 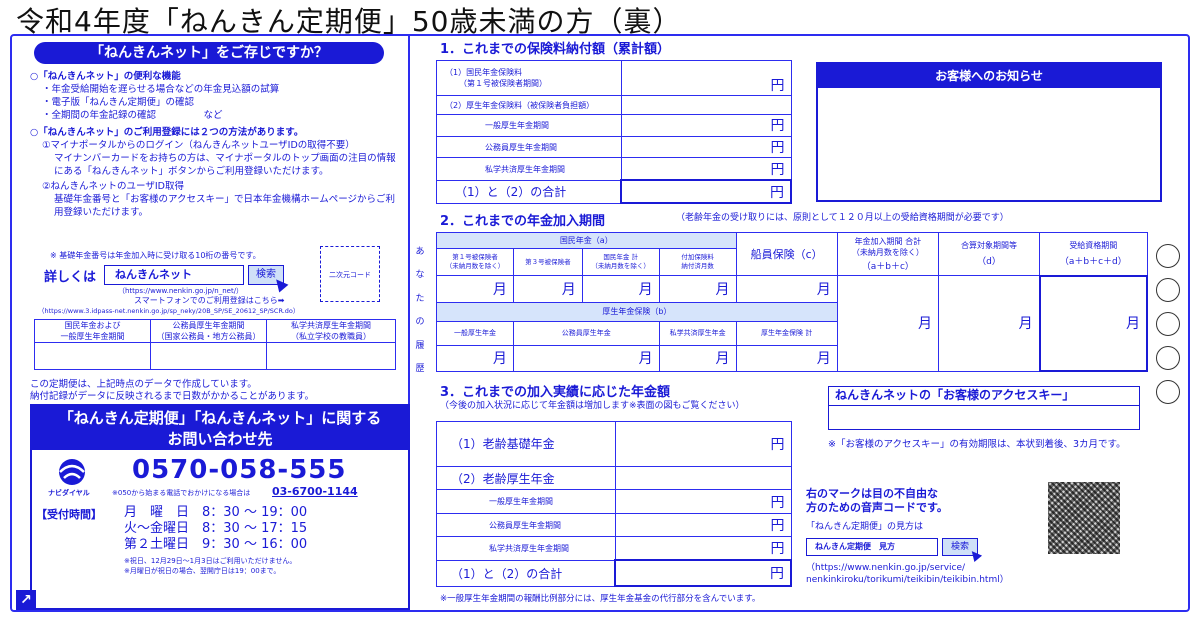 I want to click on feature-item: ・電子版「ねんきん定期便」の確認, so click(x=118, y=102).